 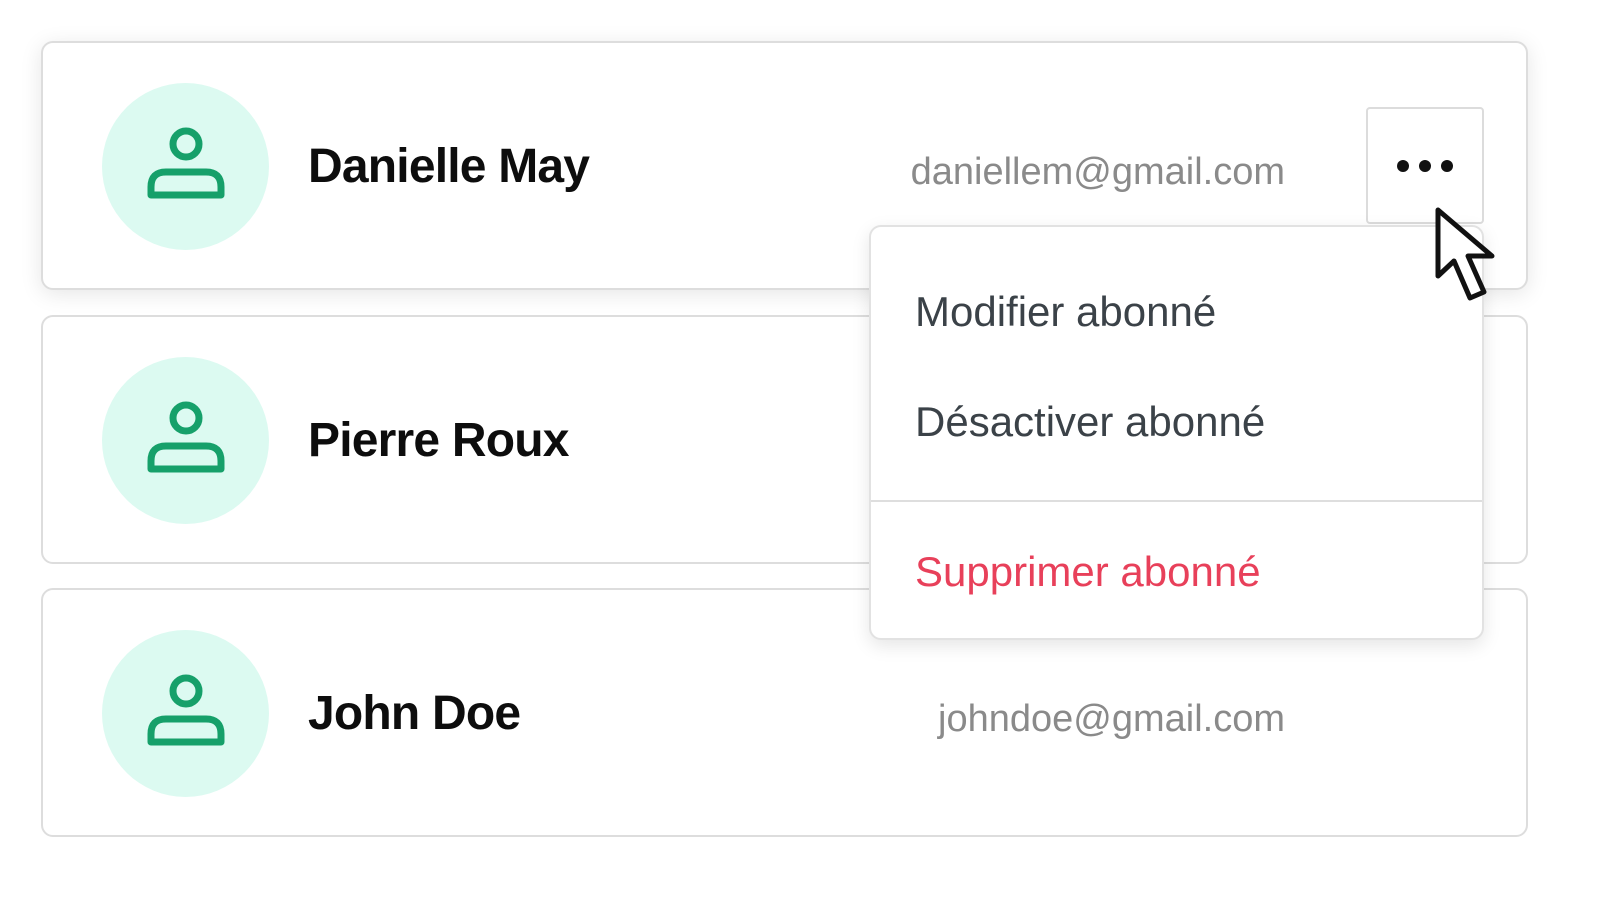 I want to click on subscriber-name: Danielle May, so click(x=449, y=166).